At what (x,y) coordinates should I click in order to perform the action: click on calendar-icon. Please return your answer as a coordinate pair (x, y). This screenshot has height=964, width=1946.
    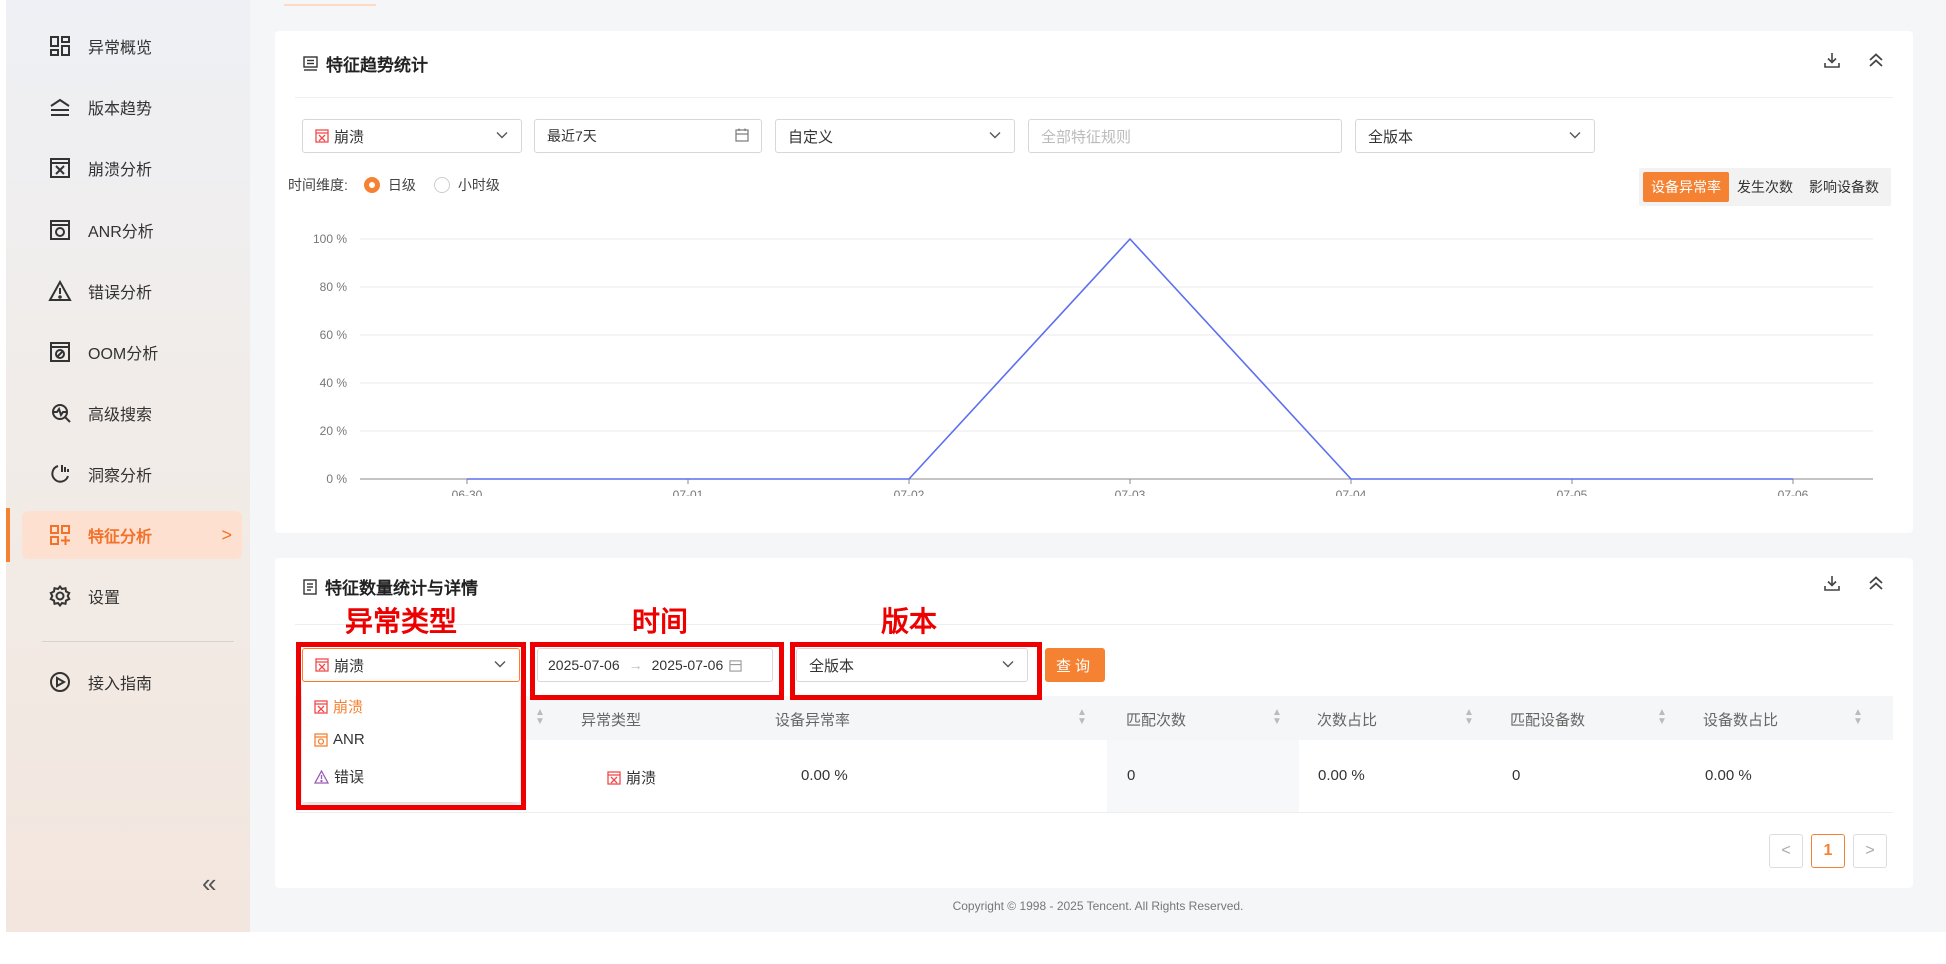
    Looking at the image, I should click on (742, 136).